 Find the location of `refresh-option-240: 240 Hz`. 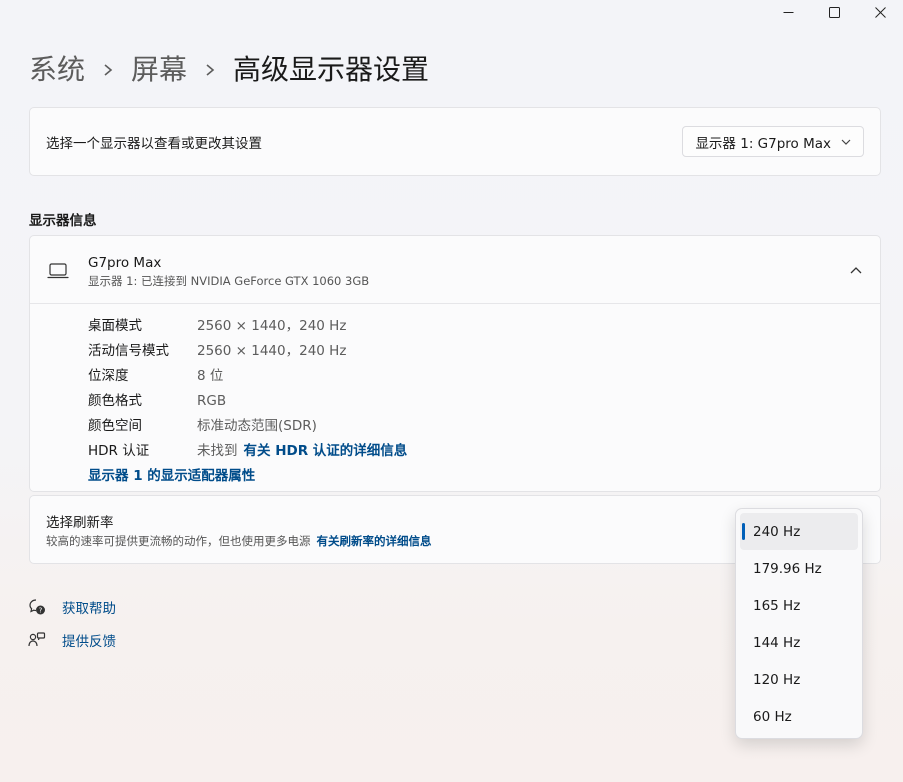

refresh-option-240: 240 Hz is located at coordinates (799, 531).